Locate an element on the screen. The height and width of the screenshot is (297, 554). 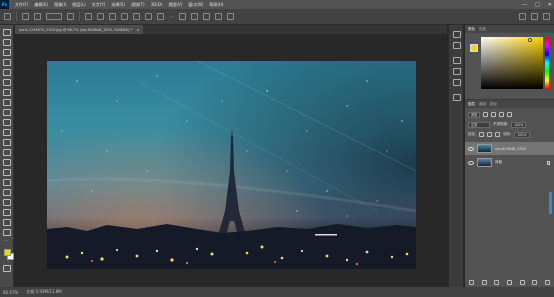
menu-file: 文件(F) is located at coordinates (21, 5).